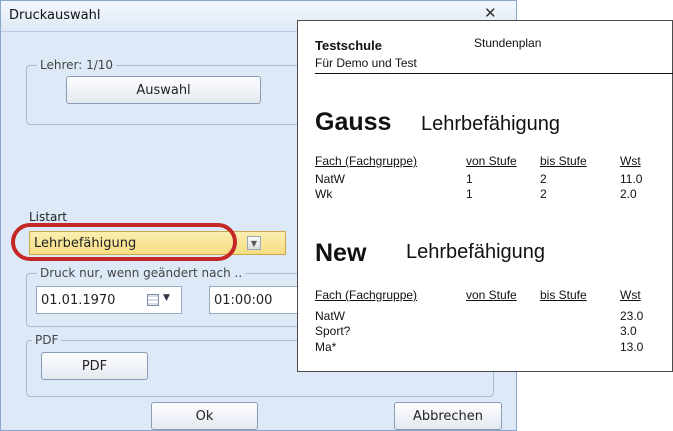  What do you see at coordinates (153, 300) in the screenshot?
I see `calendar-icon` at bounding box center [153, 300].